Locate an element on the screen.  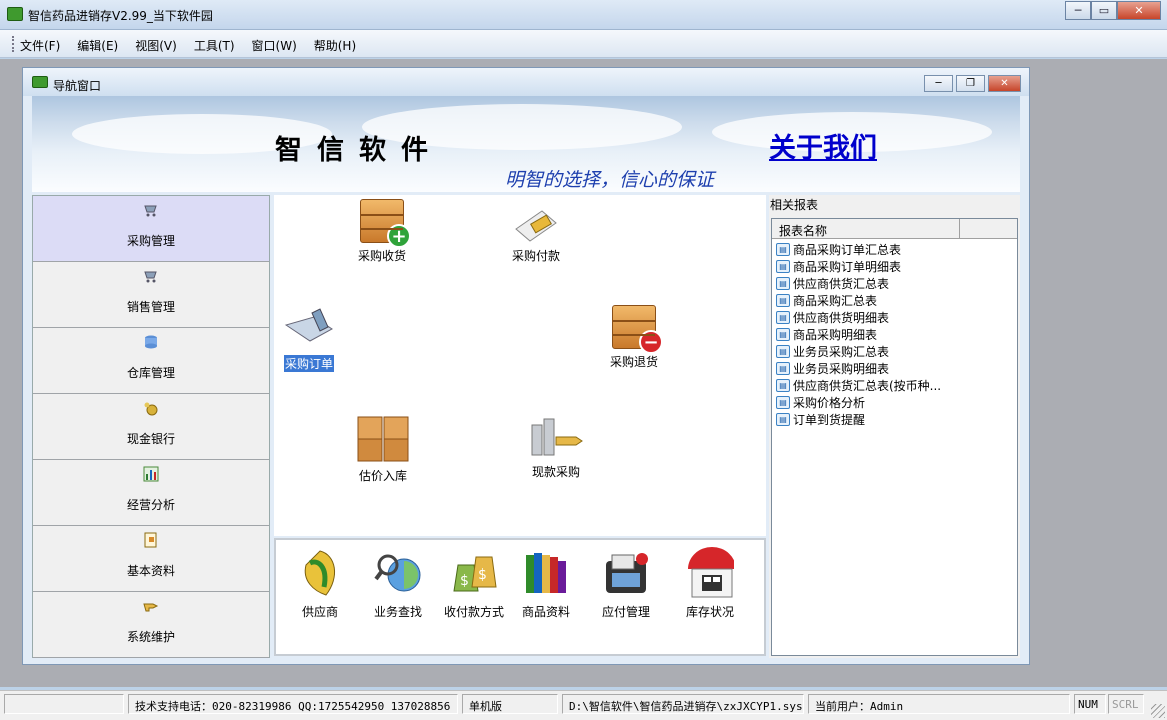
navigation-window-title-bar: 导航窗口 ─ ❐ ✕ is located at coordinates (526, 82).